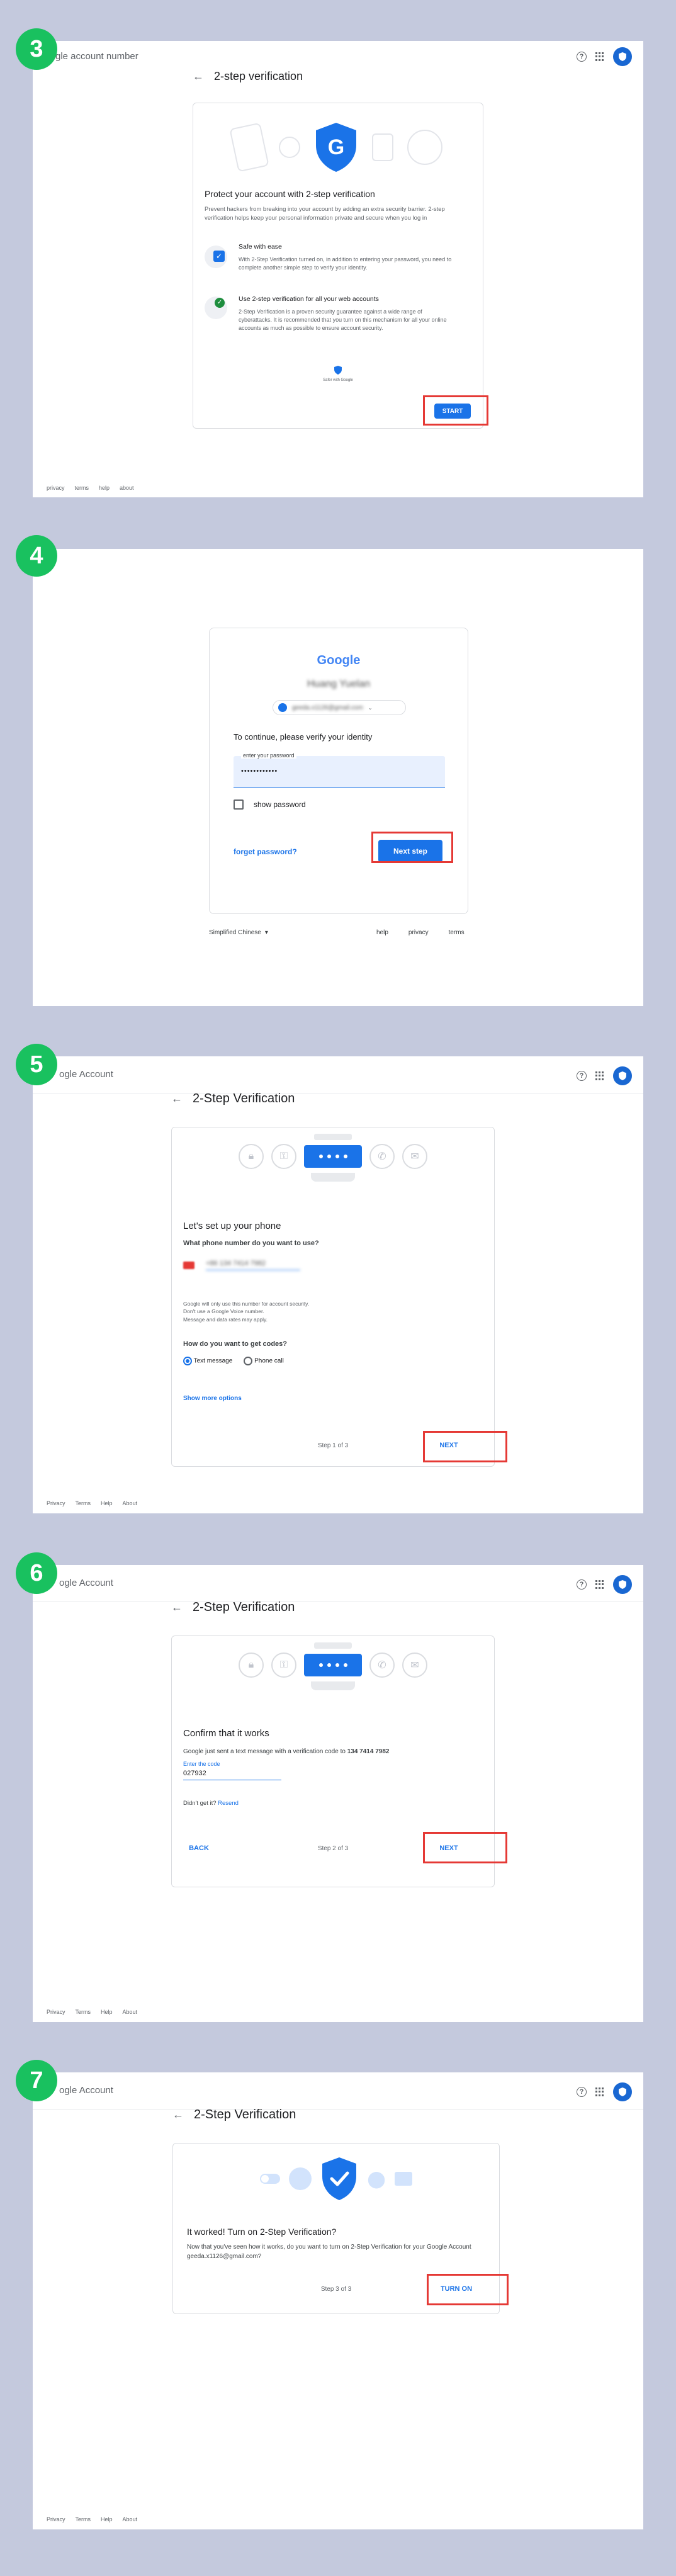  I want to click on option-phone-call: Phone call, so click(264, 1361).